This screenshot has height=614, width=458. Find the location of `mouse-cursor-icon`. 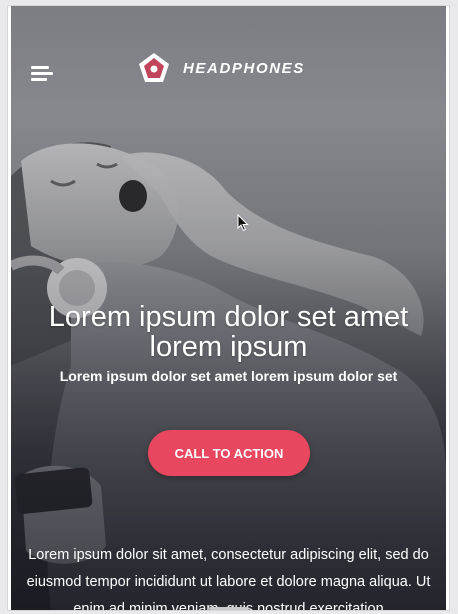

mouse-cursor-icon is located at coordinates (243, 223).